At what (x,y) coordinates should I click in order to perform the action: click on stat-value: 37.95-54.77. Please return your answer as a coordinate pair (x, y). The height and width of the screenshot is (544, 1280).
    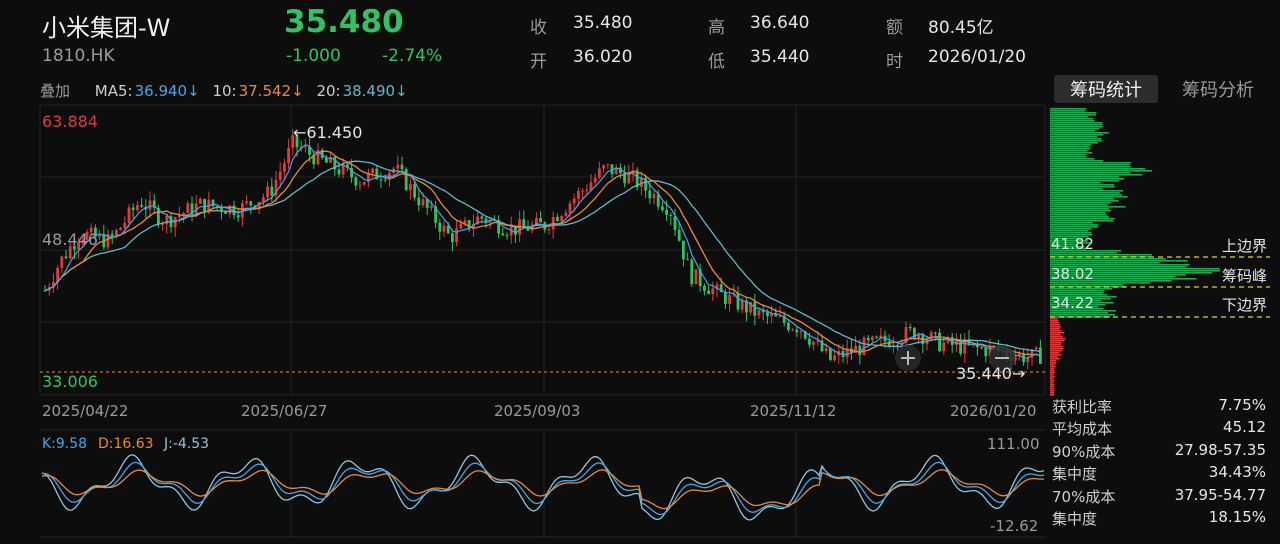
    Looking at the image, I should click on (1220, 495).